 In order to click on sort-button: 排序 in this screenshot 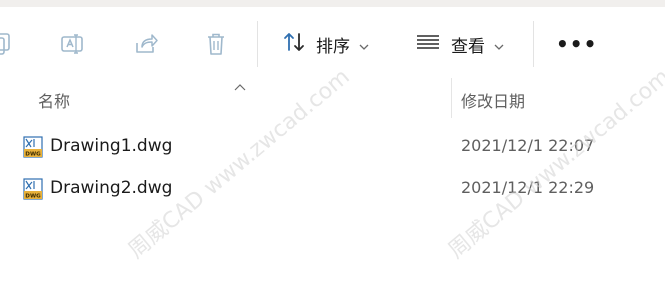, I will do `click(325, 44)`.